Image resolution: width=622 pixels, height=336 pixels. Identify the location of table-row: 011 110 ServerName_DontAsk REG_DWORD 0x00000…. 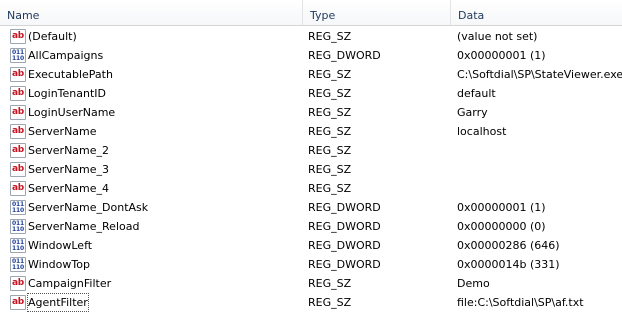
(311, 207).